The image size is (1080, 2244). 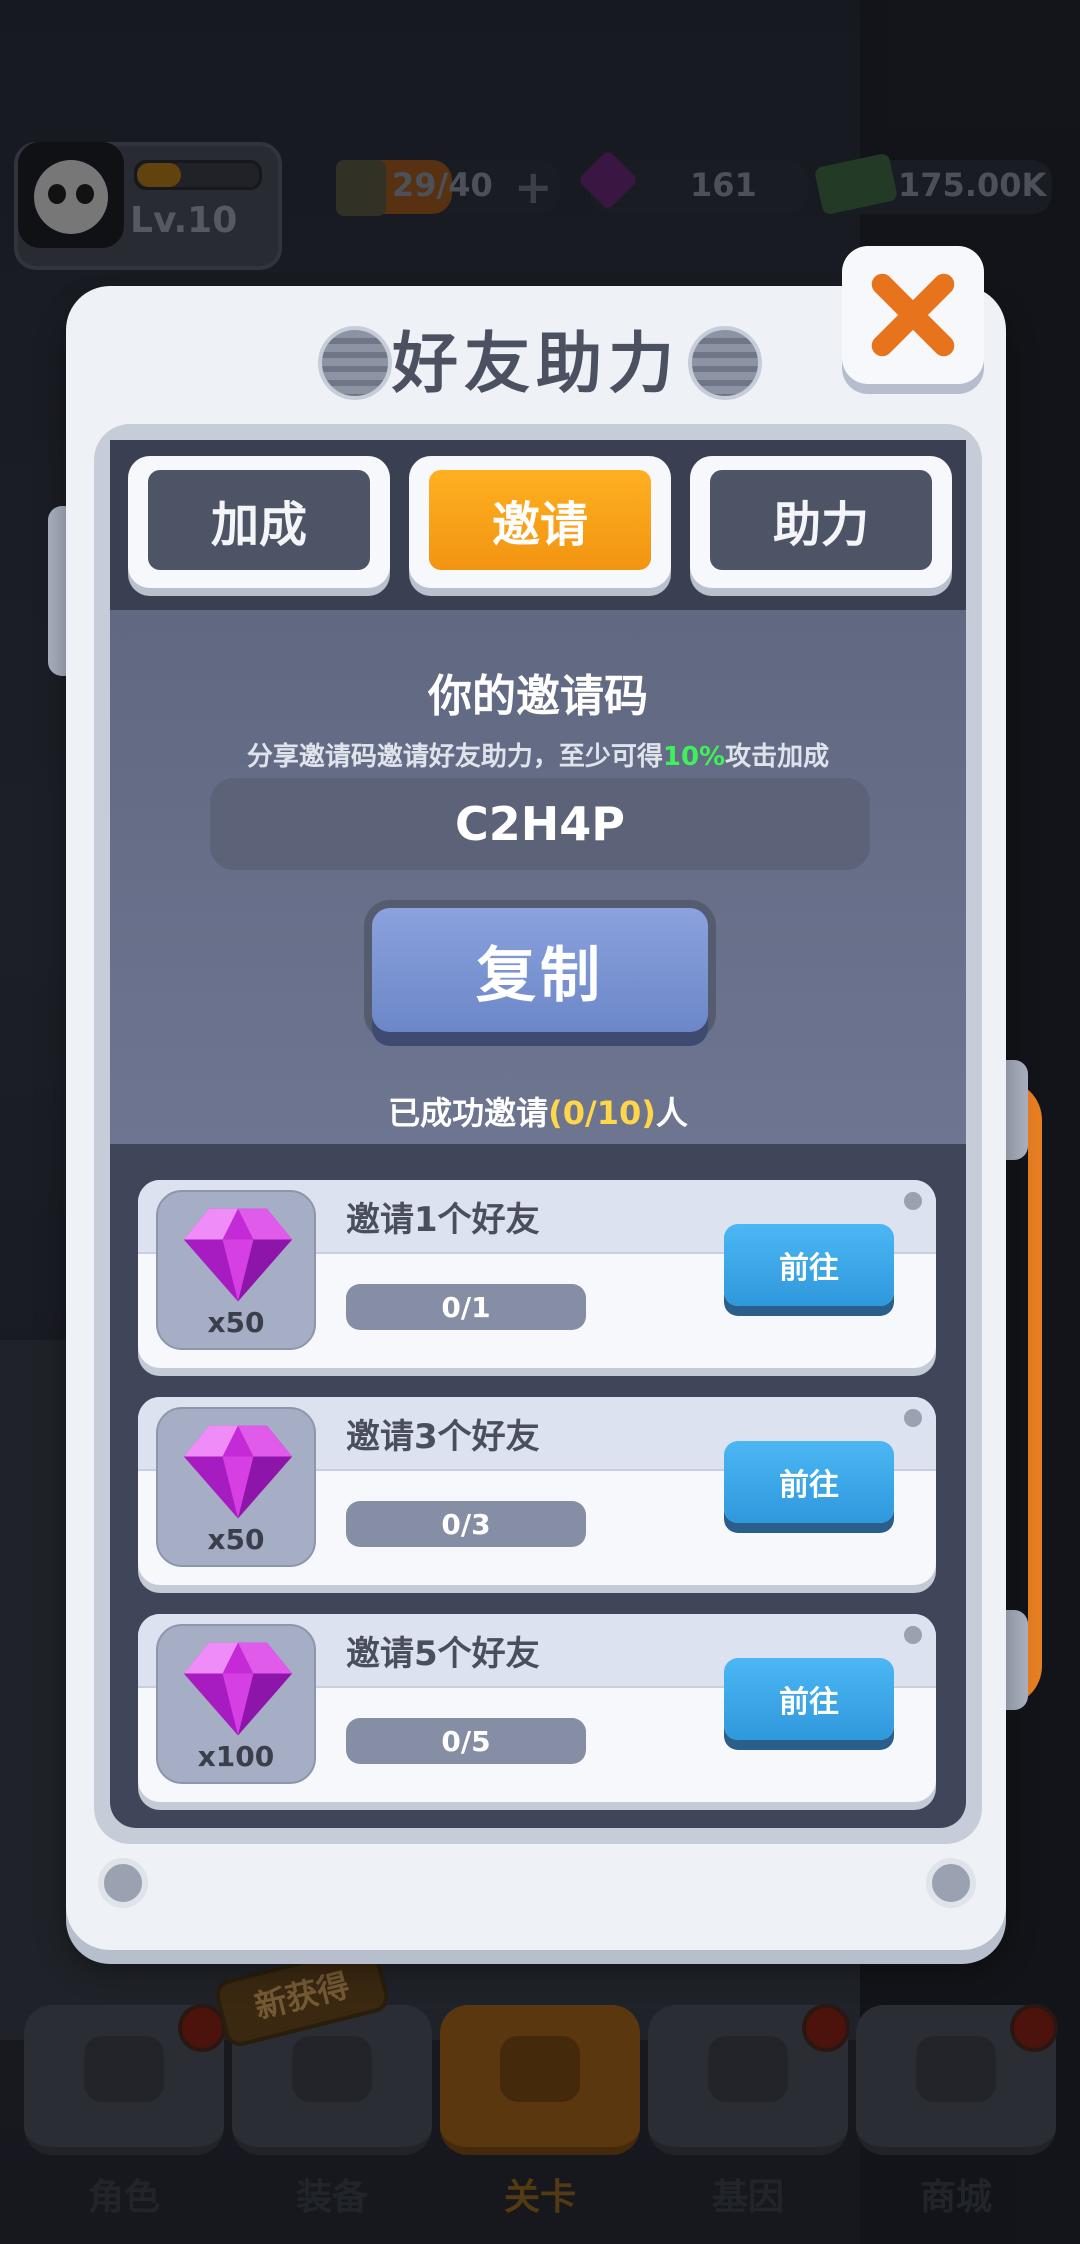 What do you see at coordinates (538, 696) in the screenshot?
I see `invite-code-heading: 你的邀请码` at bounding box center [538, 696].